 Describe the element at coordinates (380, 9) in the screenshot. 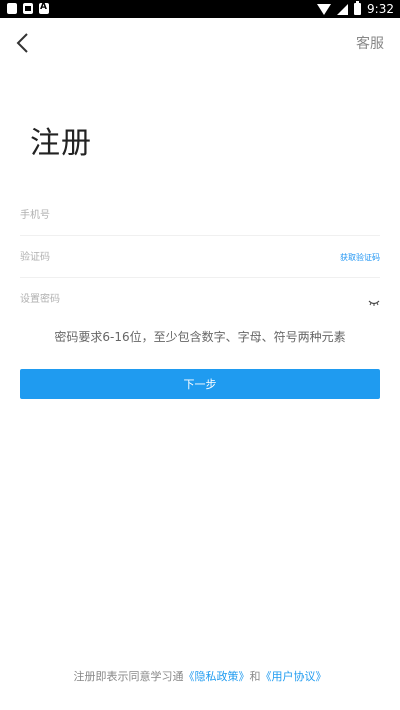

I see `status-time: 9:32` at that location.